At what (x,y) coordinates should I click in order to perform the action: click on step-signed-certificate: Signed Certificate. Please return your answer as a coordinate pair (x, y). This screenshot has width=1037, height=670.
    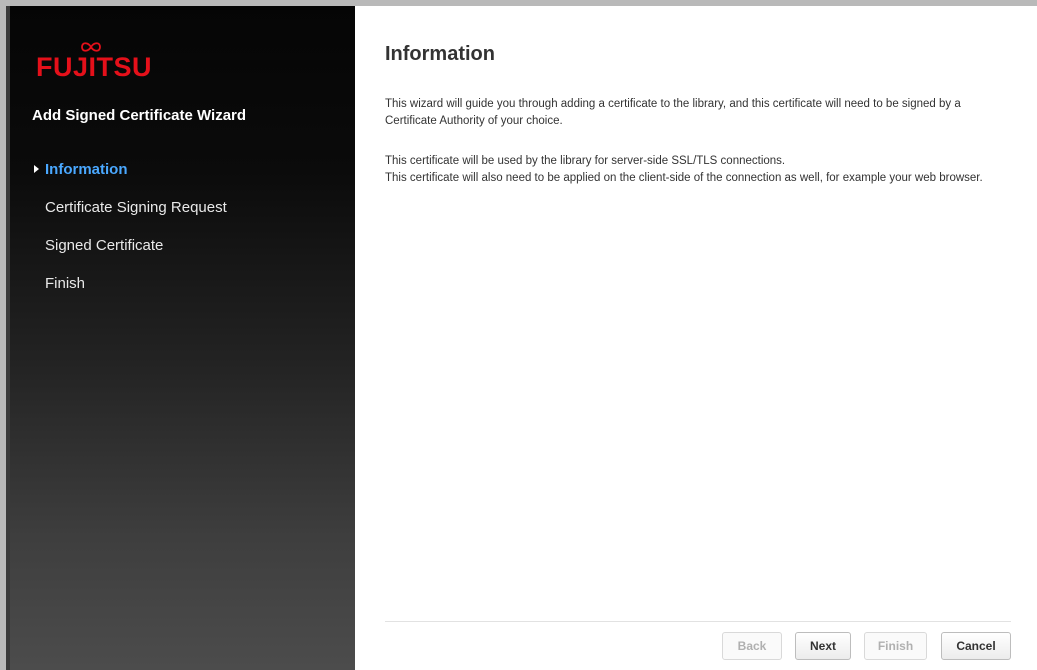
    Looking at the image, I should click on (129, 256).